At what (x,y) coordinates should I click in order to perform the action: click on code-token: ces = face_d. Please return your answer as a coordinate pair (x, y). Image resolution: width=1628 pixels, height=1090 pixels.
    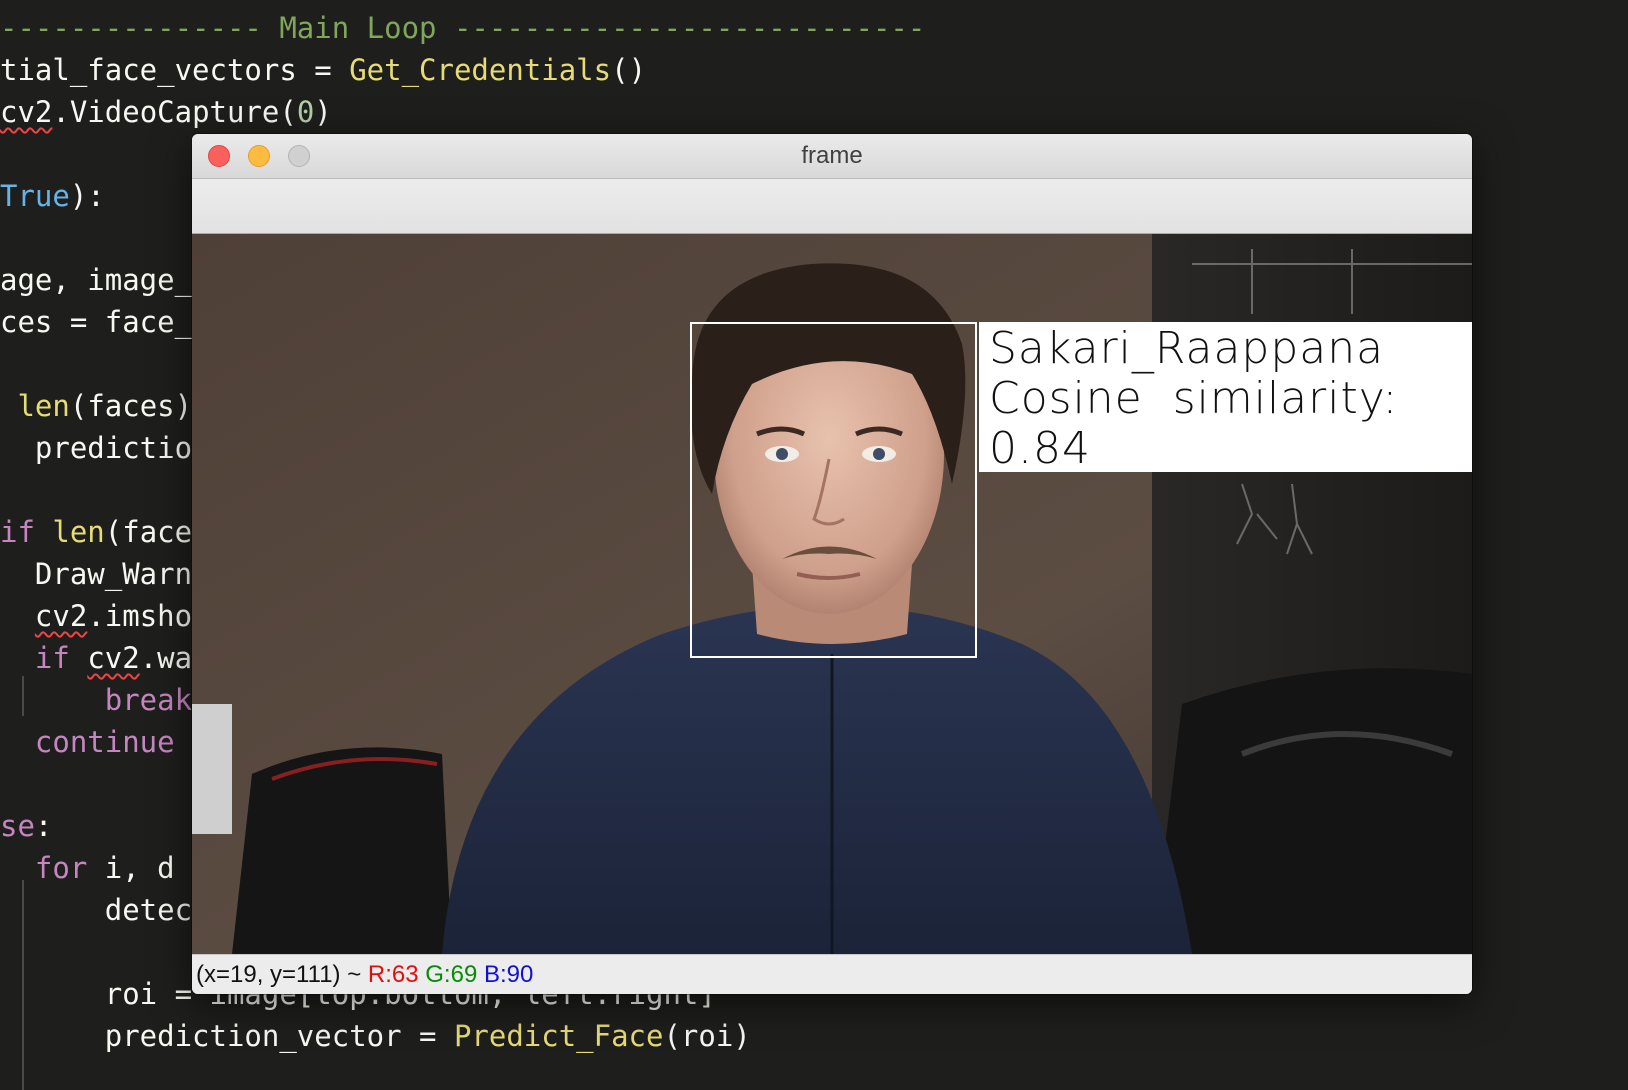
    Looking at the image, I should click on (105, 322).